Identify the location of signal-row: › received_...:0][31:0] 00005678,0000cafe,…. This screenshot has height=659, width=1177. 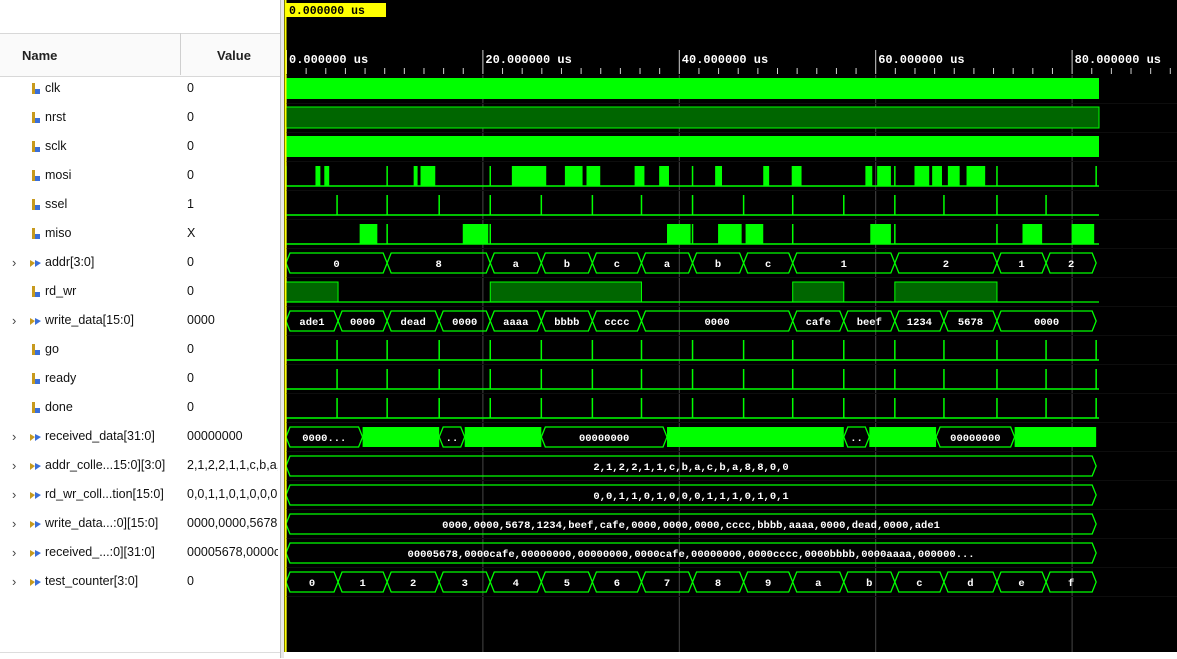
(140, 552).